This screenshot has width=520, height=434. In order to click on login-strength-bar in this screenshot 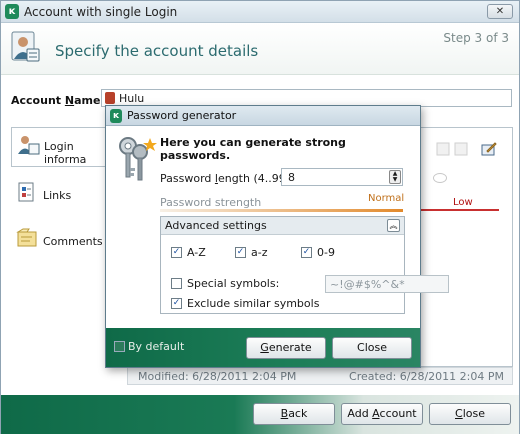, I will do `click(459, 210)`.